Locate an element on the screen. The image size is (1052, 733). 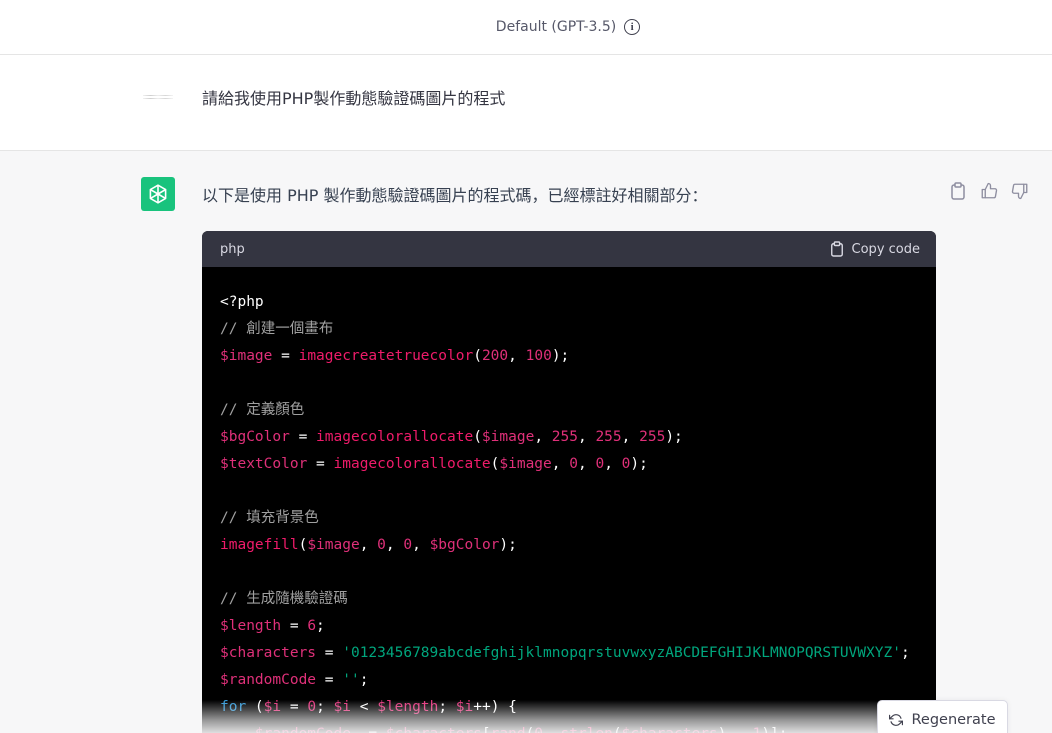
copy-code-button: Copy code is located at coordinates (875, 249).